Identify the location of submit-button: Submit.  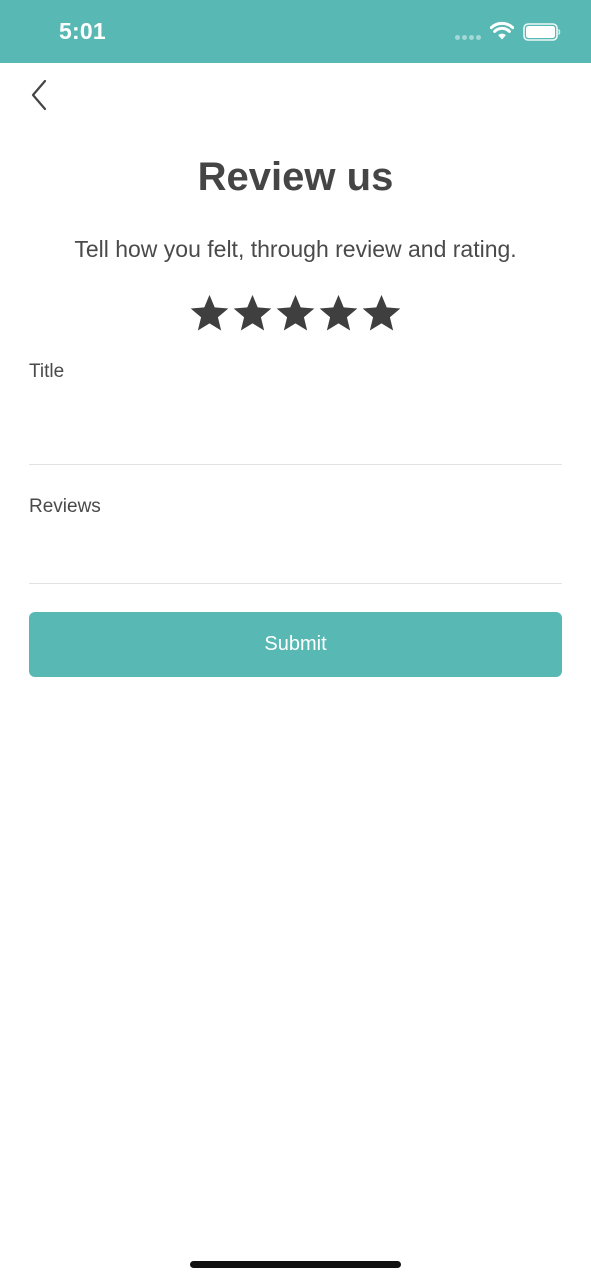
(295, 644).